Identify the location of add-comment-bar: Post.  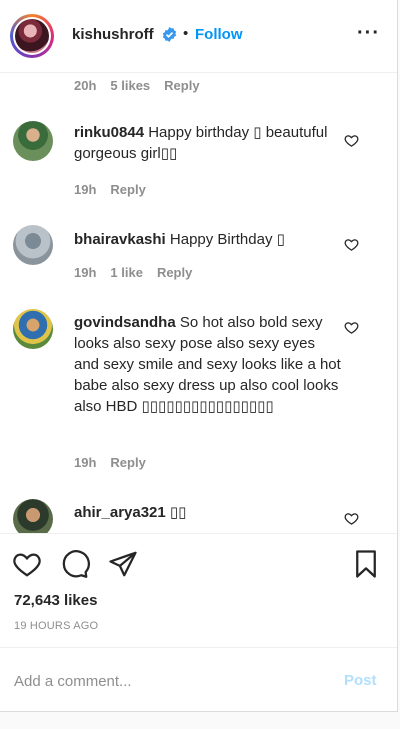
(198, 679).